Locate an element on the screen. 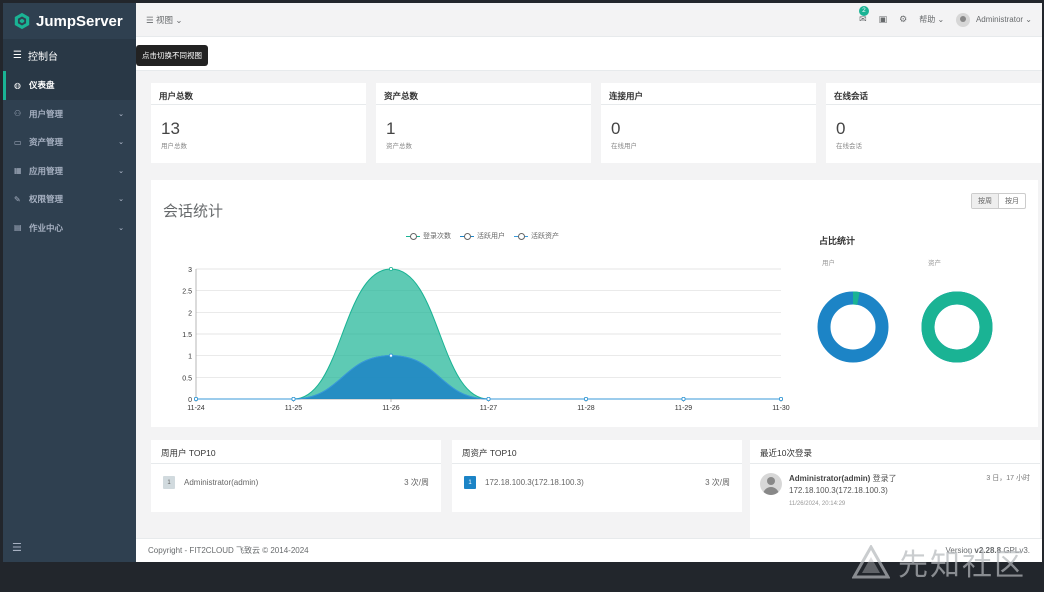  x-tick-label: 11-27 is located at coordinates (488, 408).